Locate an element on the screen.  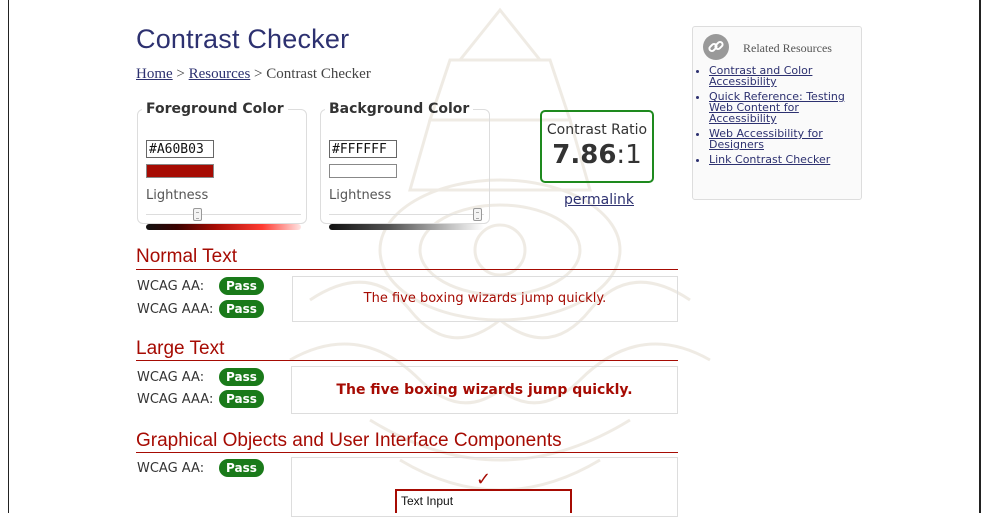
contrast-ratio-number: 7.86 is located at coordinates (584, 155).